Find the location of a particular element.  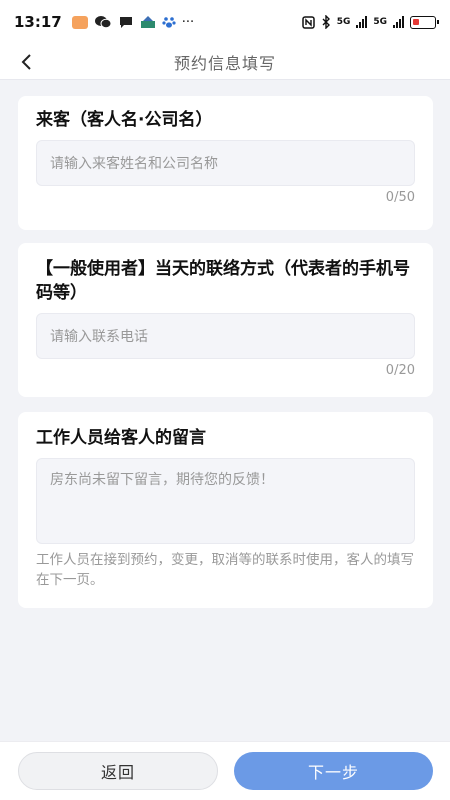

more-notifications-icon: ··· is located at coordinates (188, 22).